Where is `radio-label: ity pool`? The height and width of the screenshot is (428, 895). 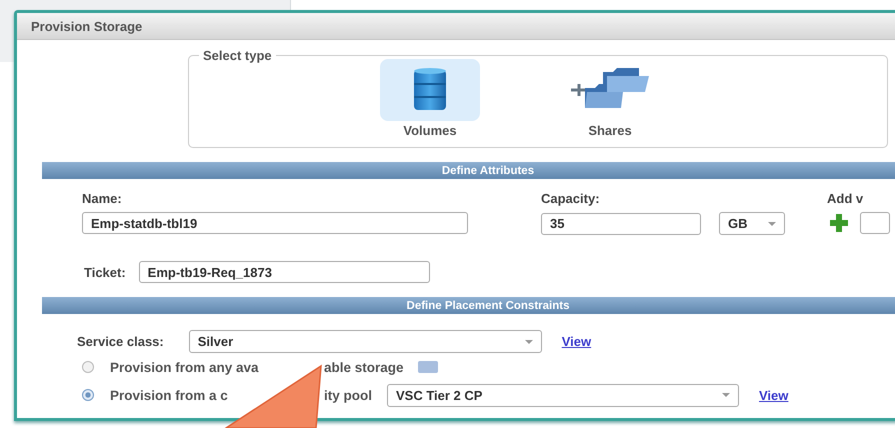 radio-label: ity pool is located at coordinates (348, 395).